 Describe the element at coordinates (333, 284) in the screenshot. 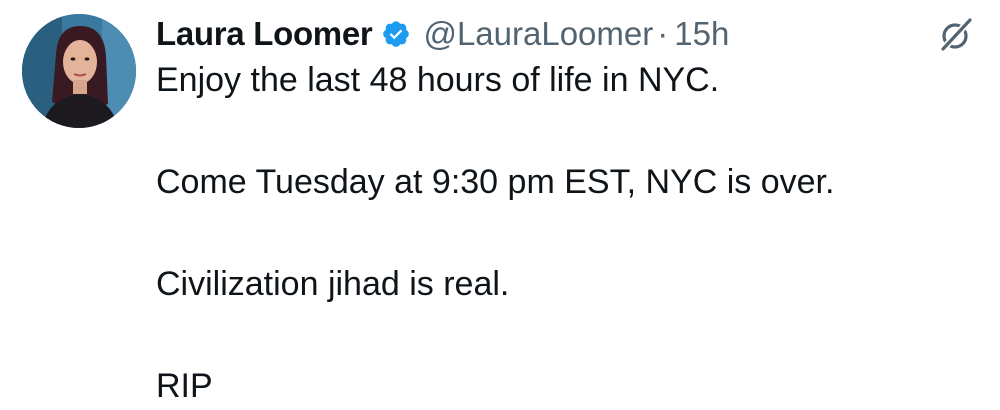

I see `tweet-text-line: Civilization jihad is real.` at that location.